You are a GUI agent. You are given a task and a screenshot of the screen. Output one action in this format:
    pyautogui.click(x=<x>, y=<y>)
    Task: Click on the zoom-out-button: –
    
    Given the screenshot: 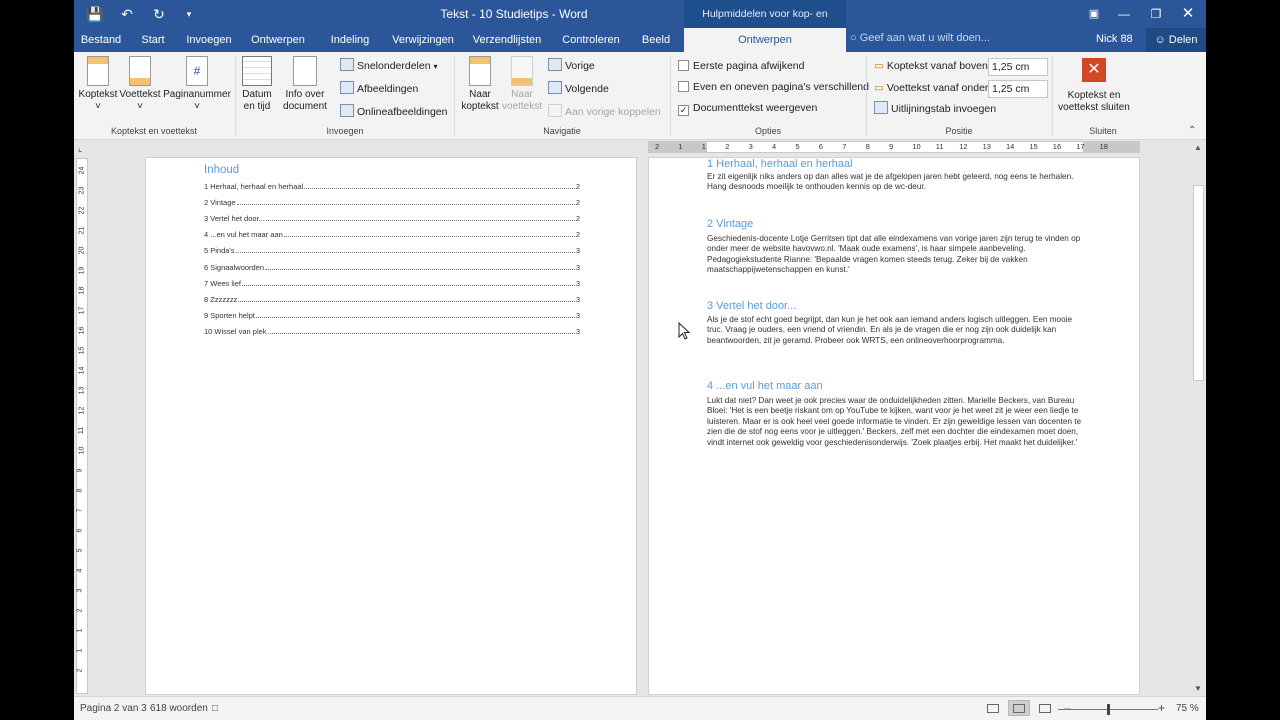 What is the action you would take?
    pyautogui.click(x=1067, y=708)
    